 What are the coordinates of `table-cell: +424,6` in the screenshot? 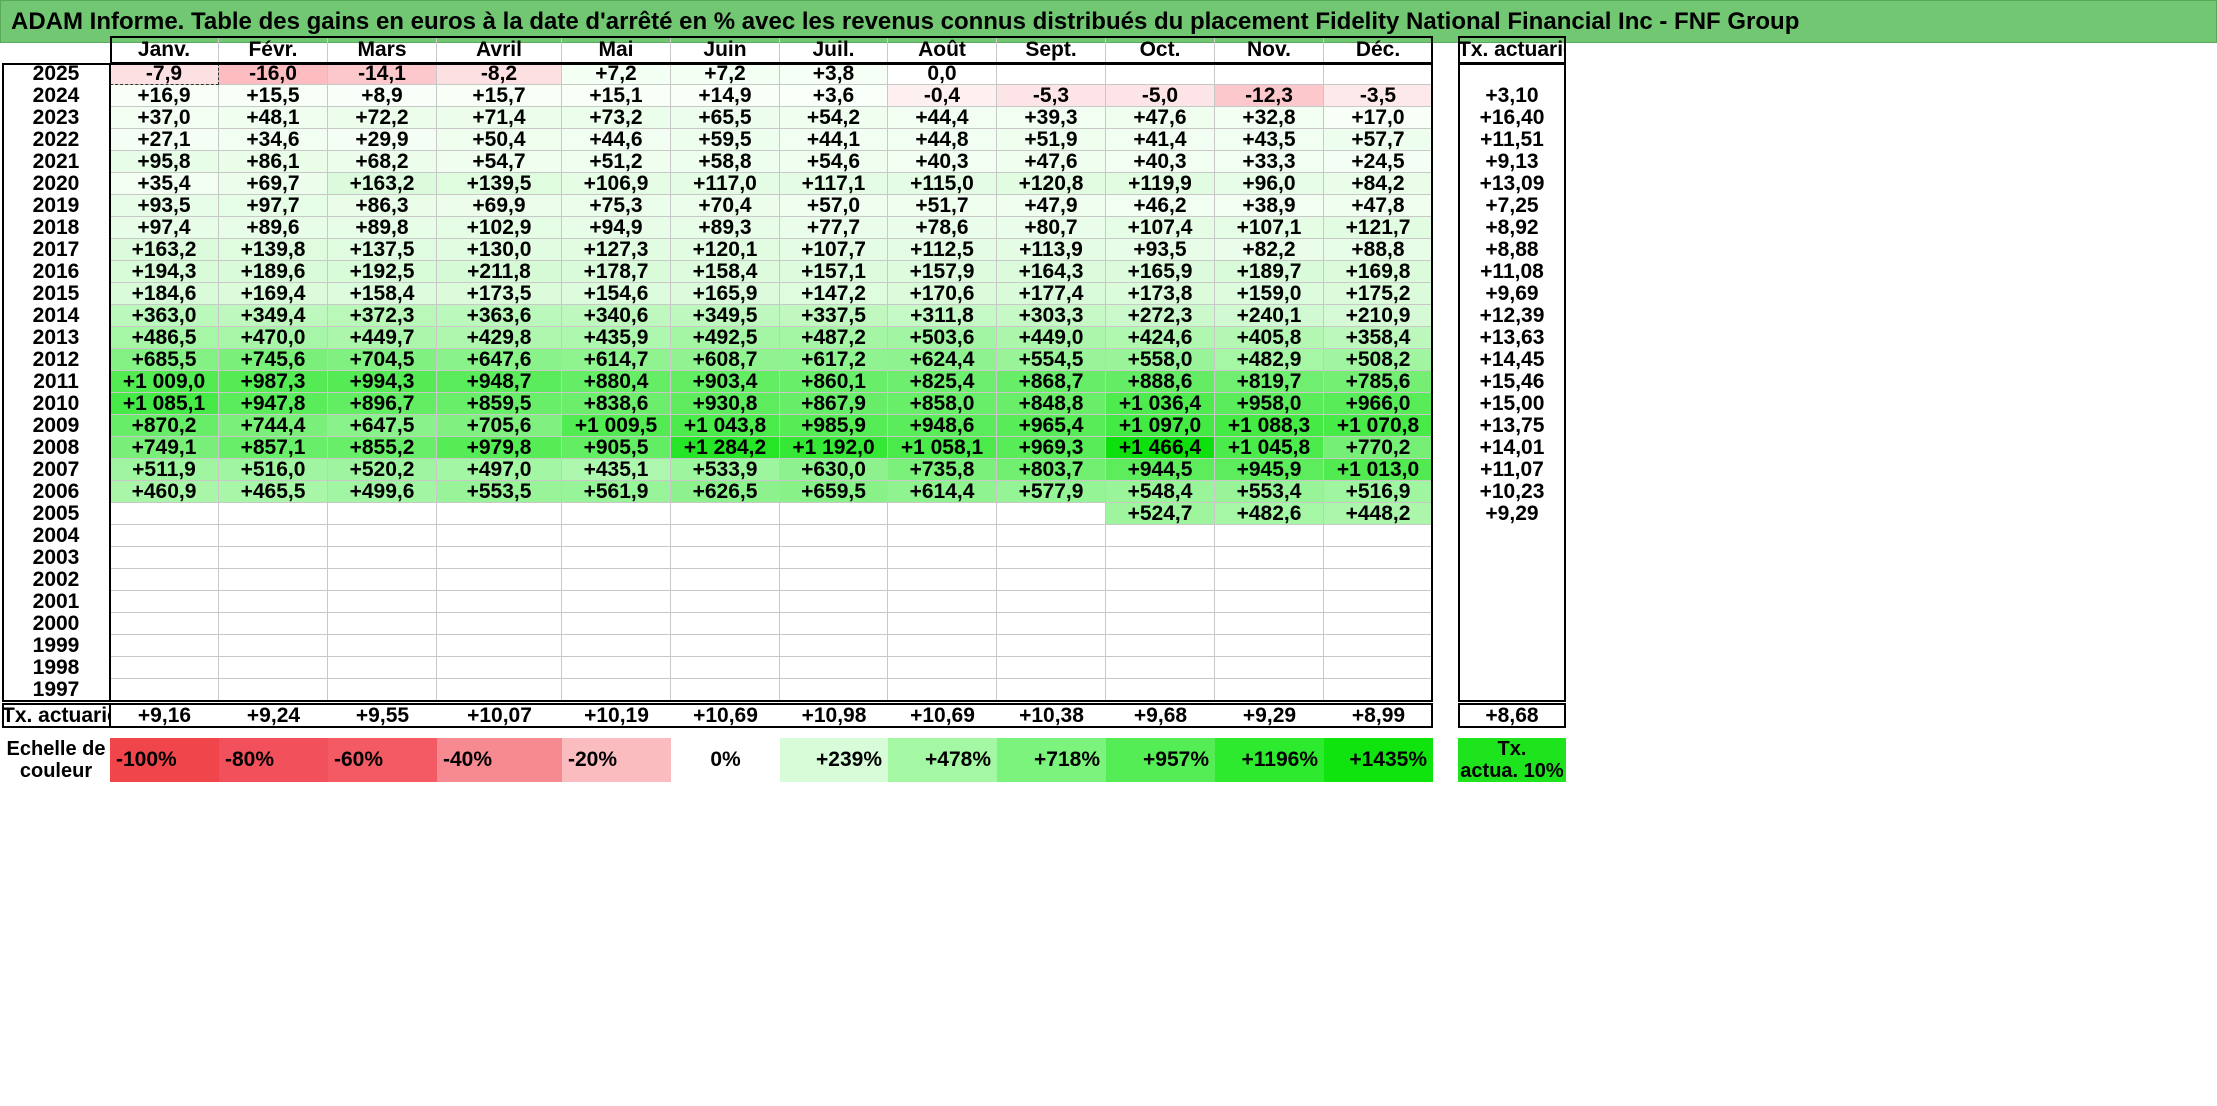 It's located at (1160, 338).